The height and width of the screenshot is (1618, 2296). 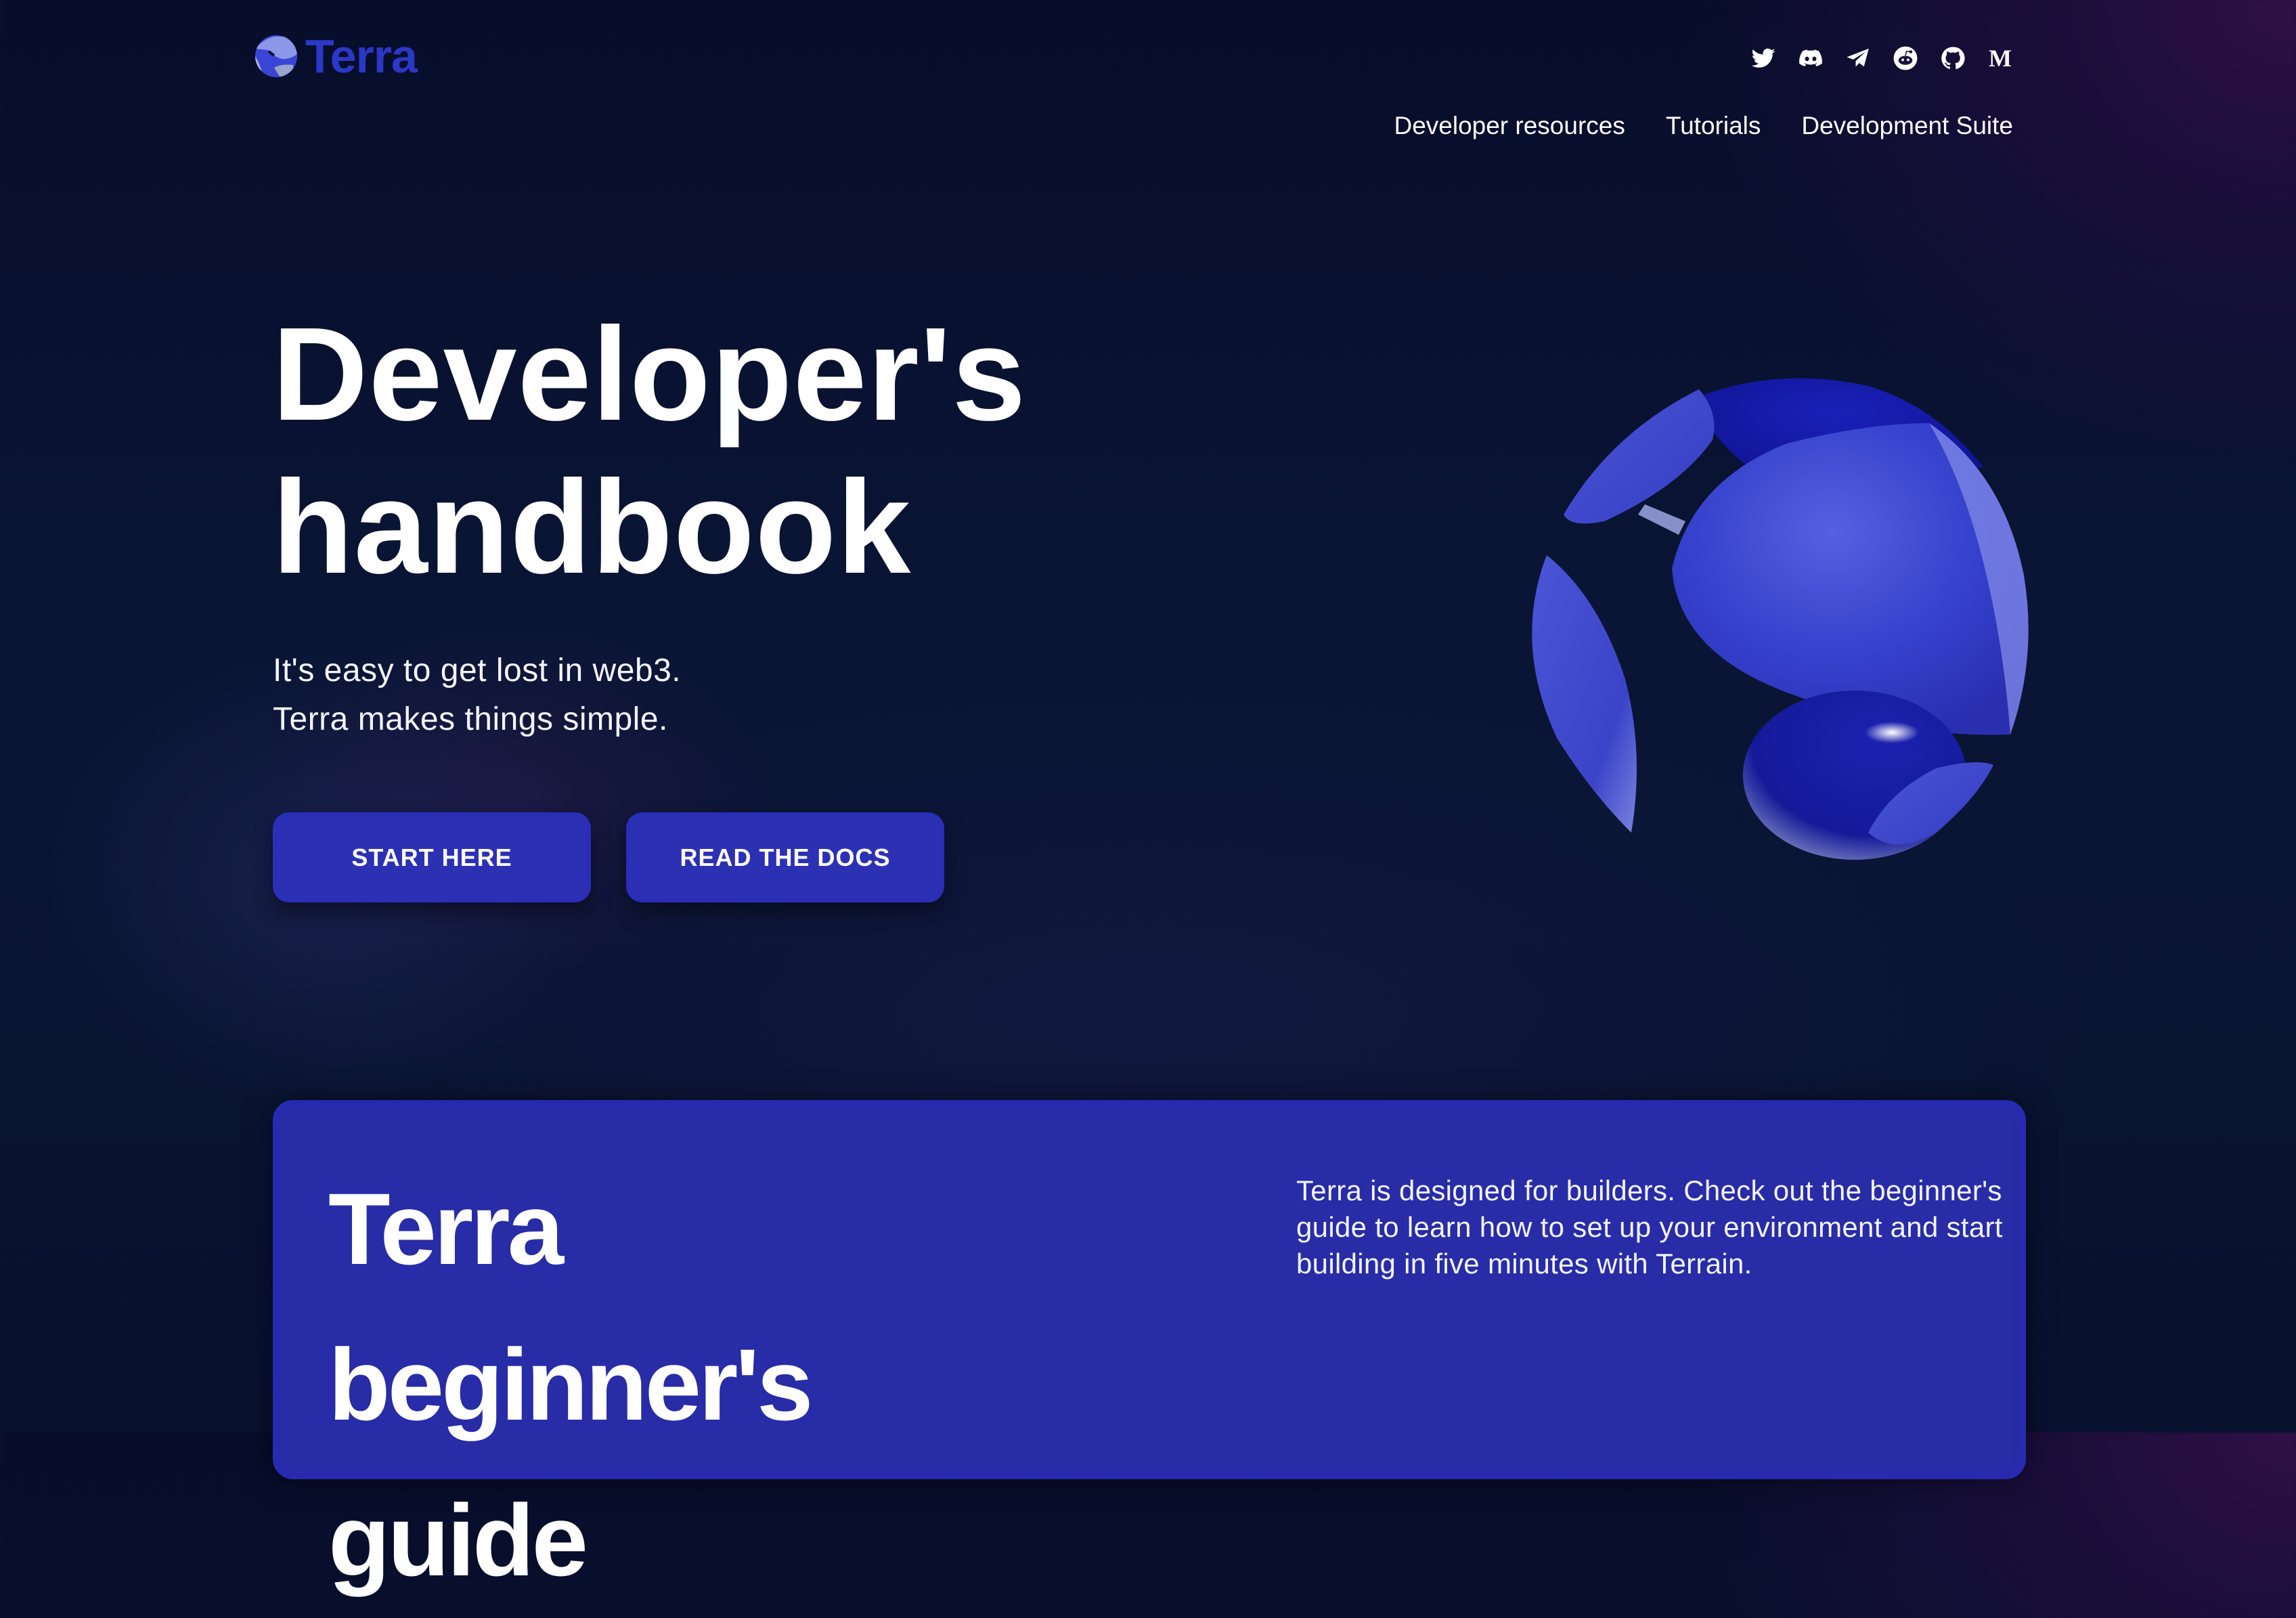 I want to click on card-title-line-1: Terra, so click(x=446, y=1229).